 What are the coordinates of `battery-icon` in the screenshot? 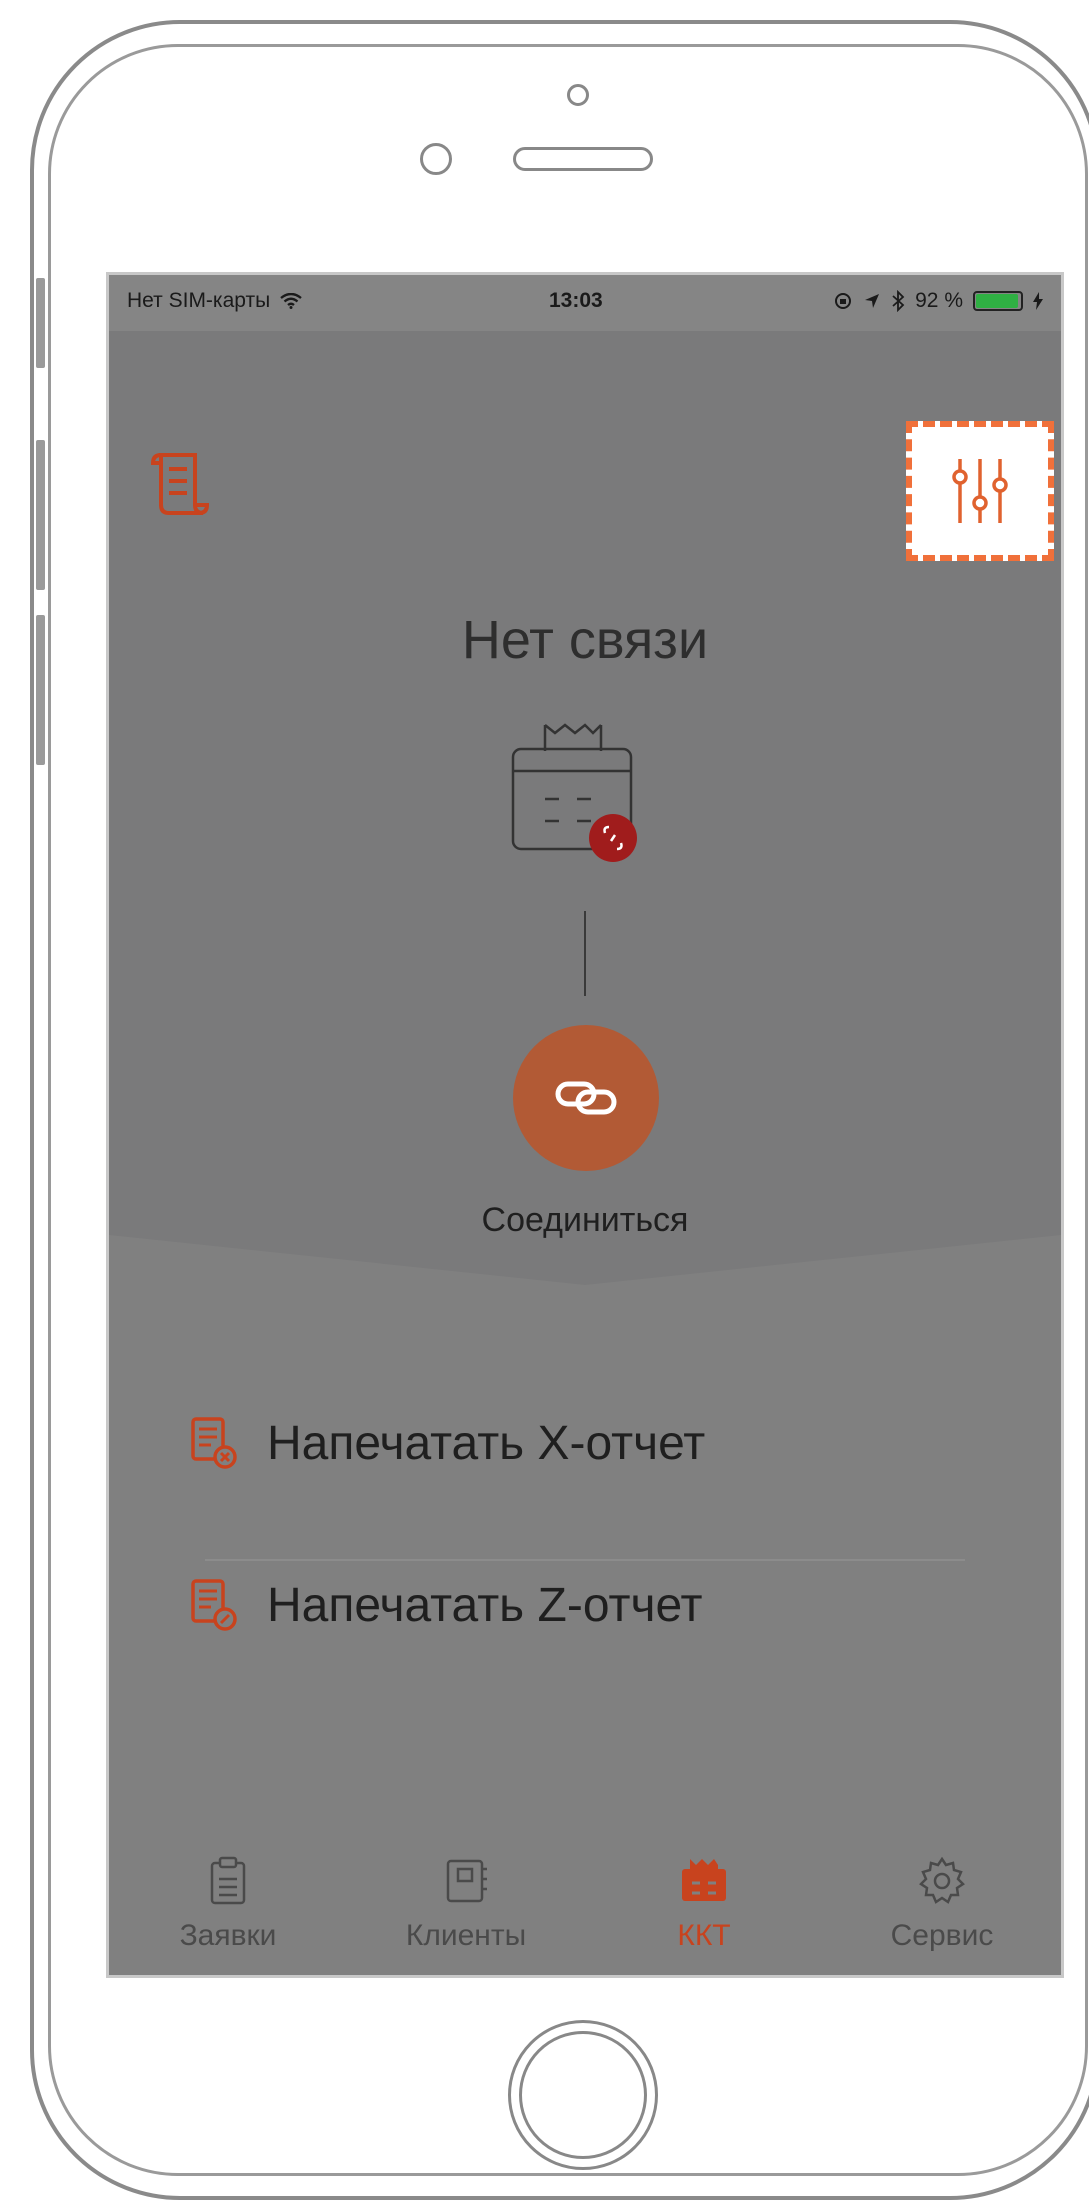 It's located at (998, 301).